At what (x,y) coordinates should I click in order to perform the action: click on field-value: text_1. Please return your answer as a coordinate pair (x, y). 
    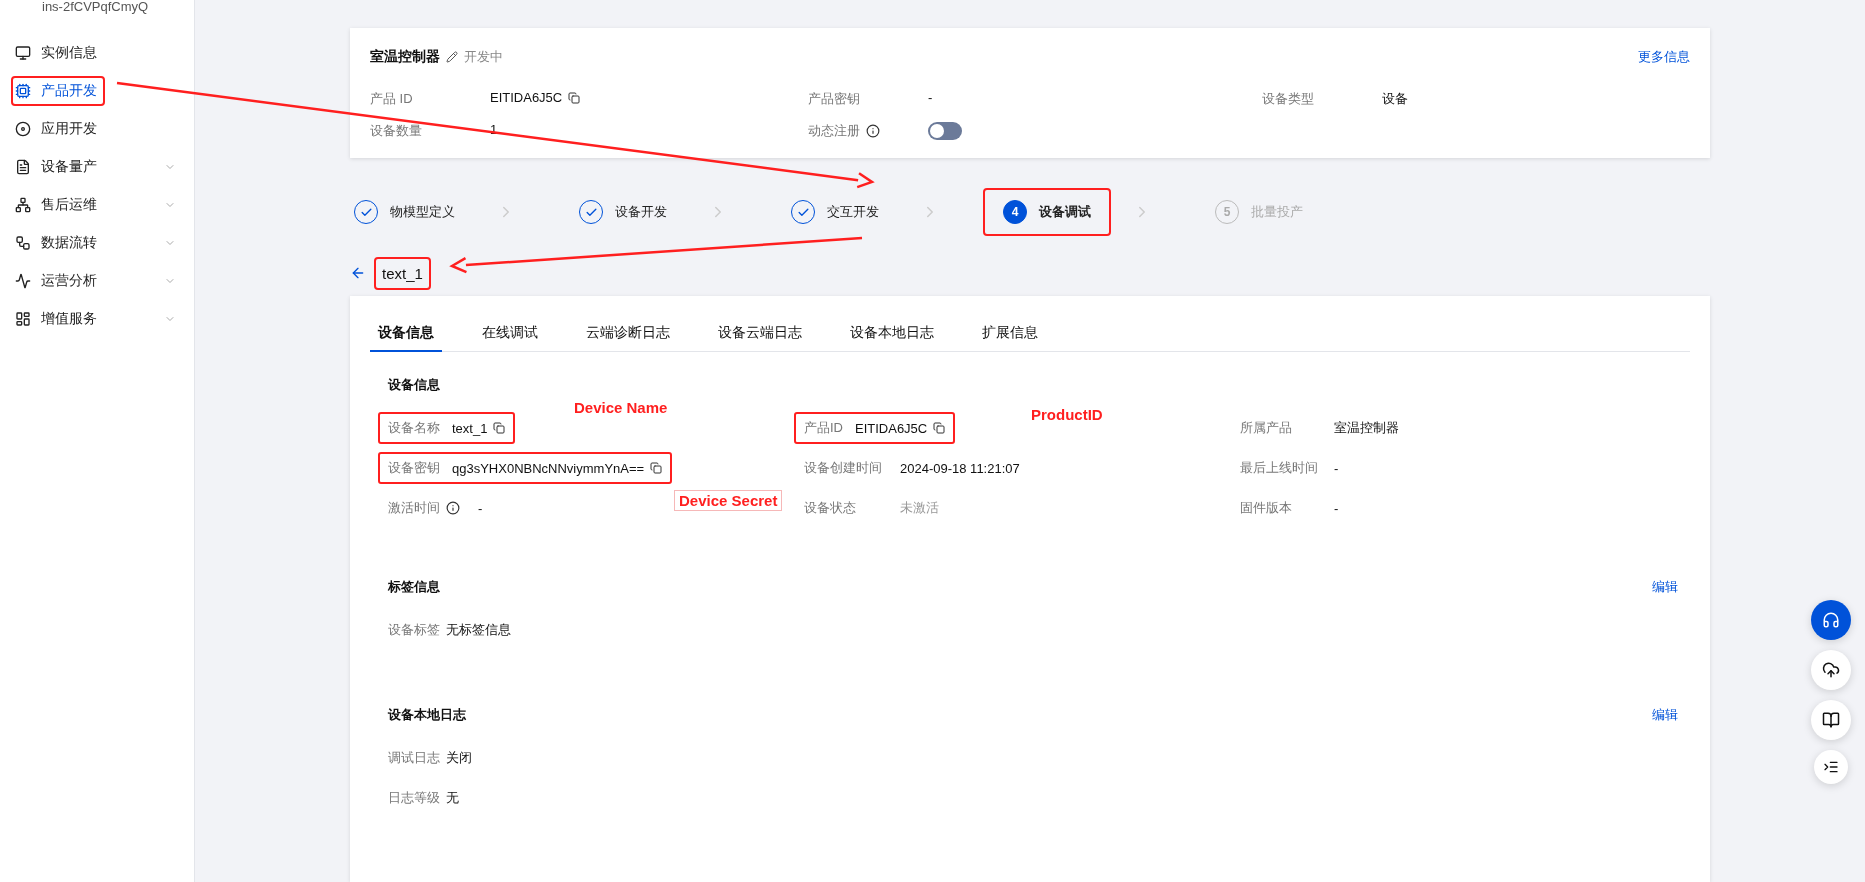
    Looking at the image, I should click on (470, 428).